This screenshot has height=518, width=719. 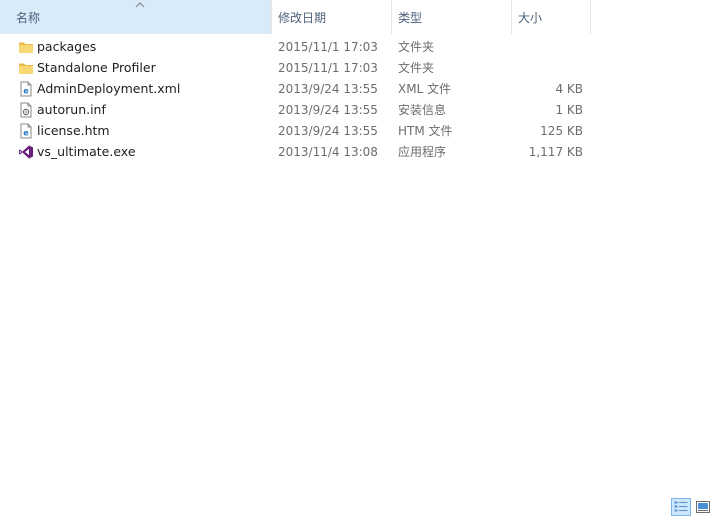 I want to click on file-name: AdminDeployment.xml, so click(x=109, y=88).